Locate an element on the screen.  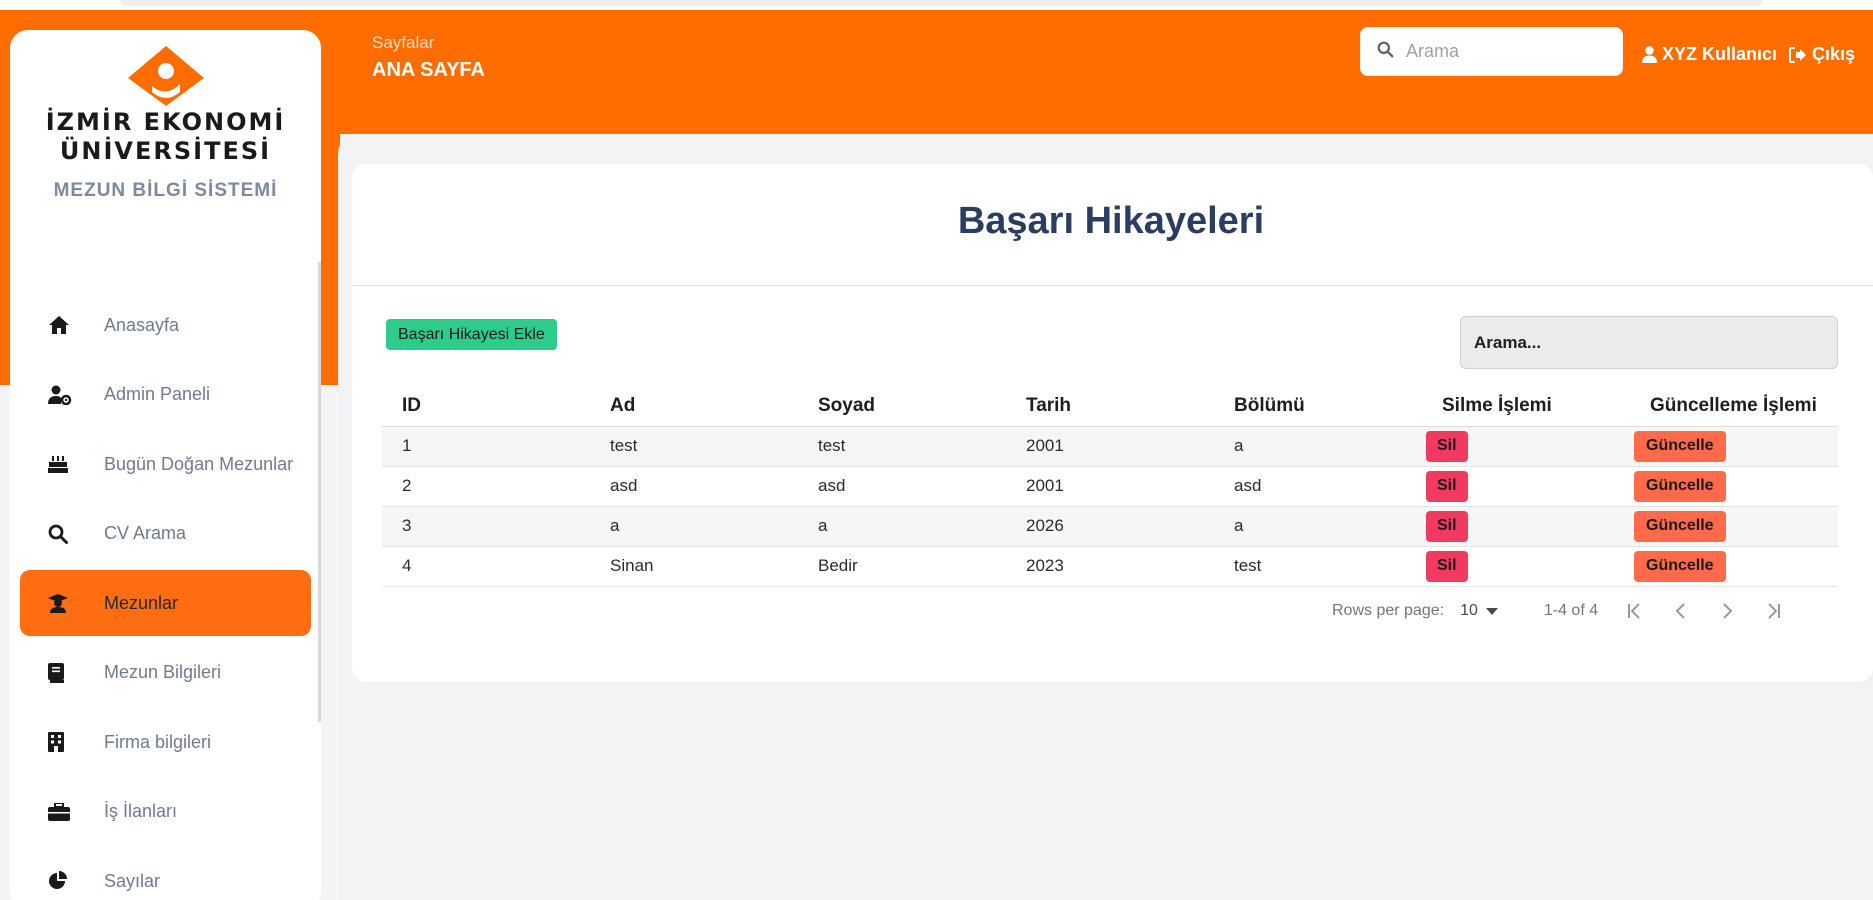
table-row: 2 asd asd 2001 asd Sil Güncelle is located at coordinates (1110, 486).